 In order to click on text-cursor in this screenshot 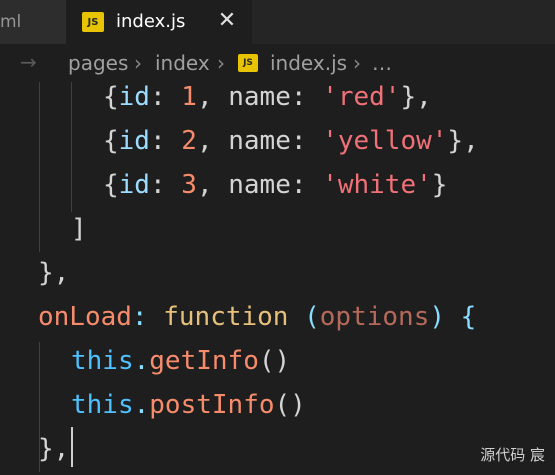, I will do `click(72, 447)`.